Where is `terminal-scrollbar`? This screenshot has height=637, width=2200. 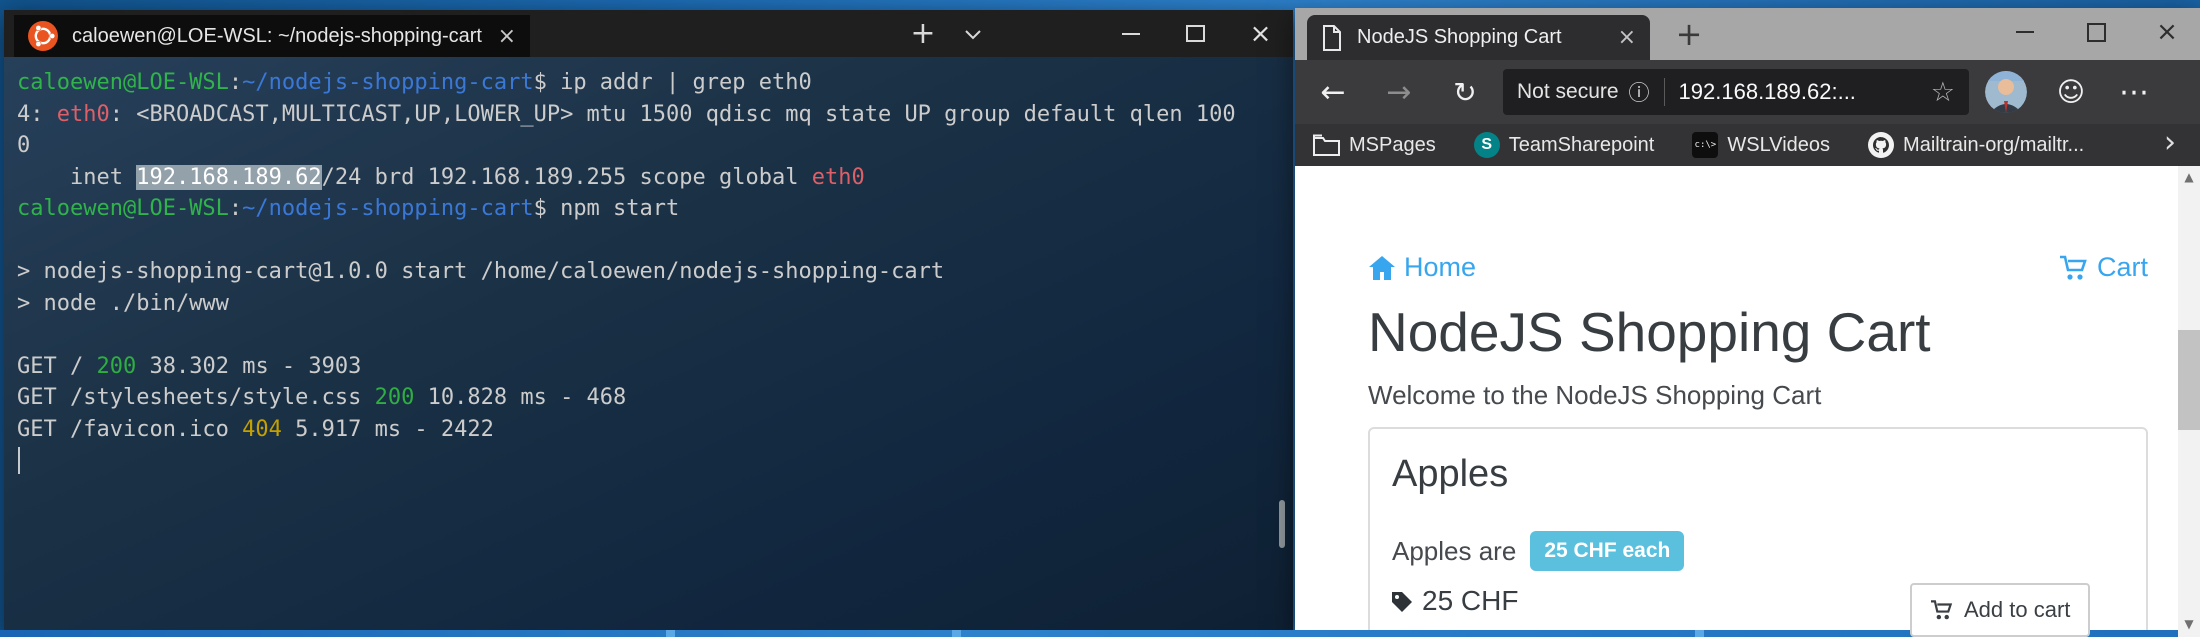
terminal-scrollbar is located at coordinates (1282, 524).